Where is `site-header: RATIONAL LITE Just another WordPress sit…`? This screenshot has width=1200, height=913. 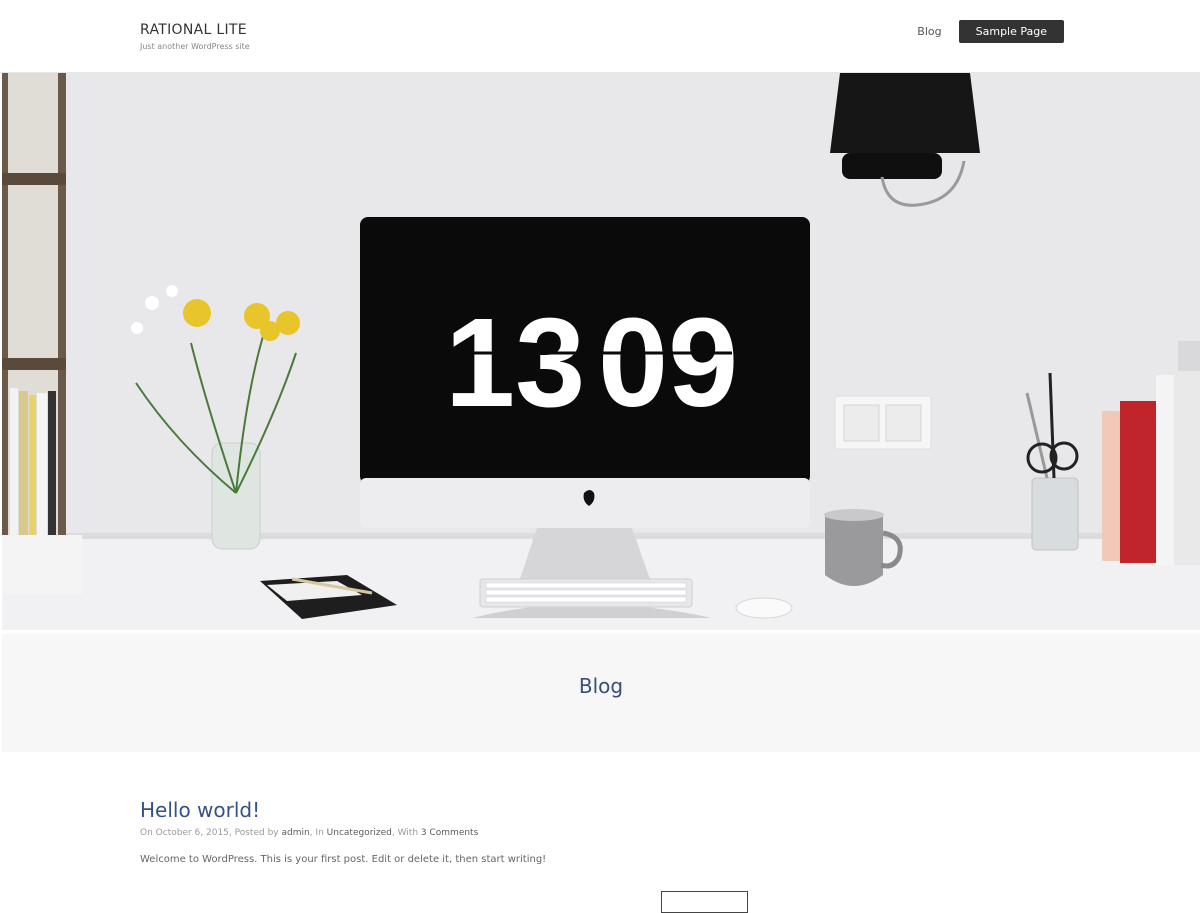
site-header: RATIONAL LITE Just another WordPress sit… is located at coordinates (600, 36).